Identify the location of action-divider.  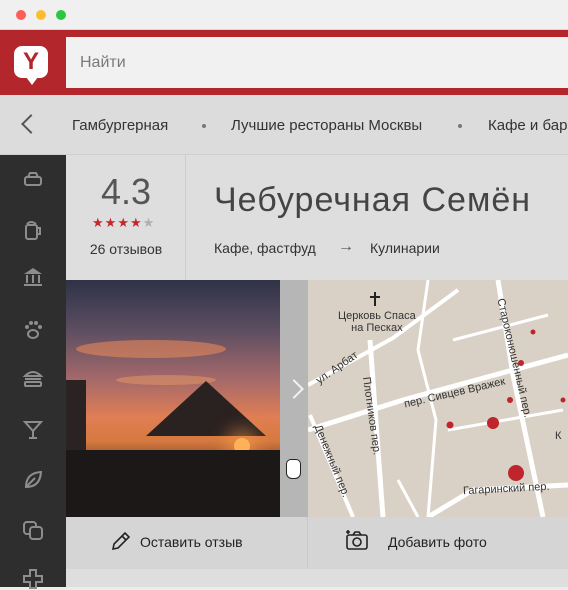
(307, 543).